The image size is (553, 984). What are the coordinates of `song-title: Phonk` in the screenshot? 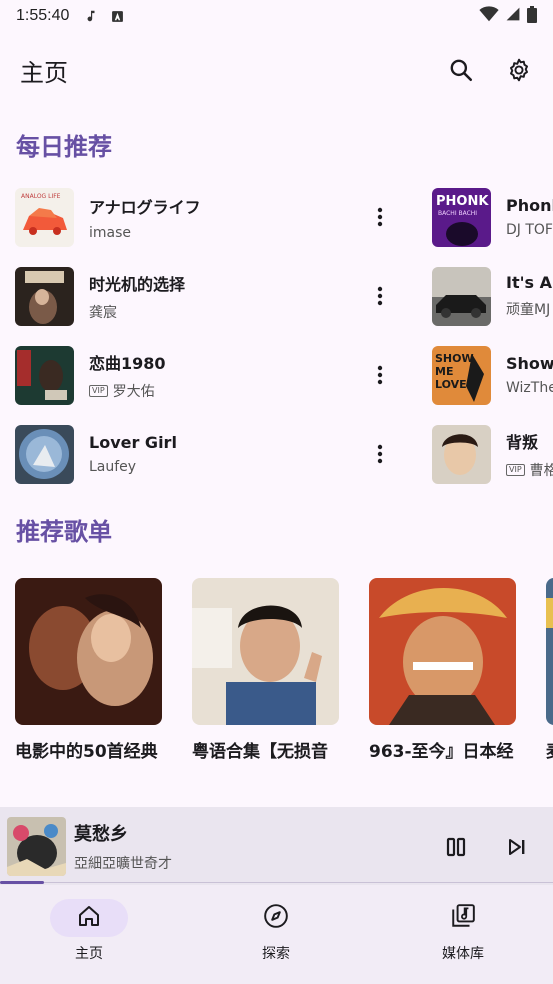 It's located at (529, 205).